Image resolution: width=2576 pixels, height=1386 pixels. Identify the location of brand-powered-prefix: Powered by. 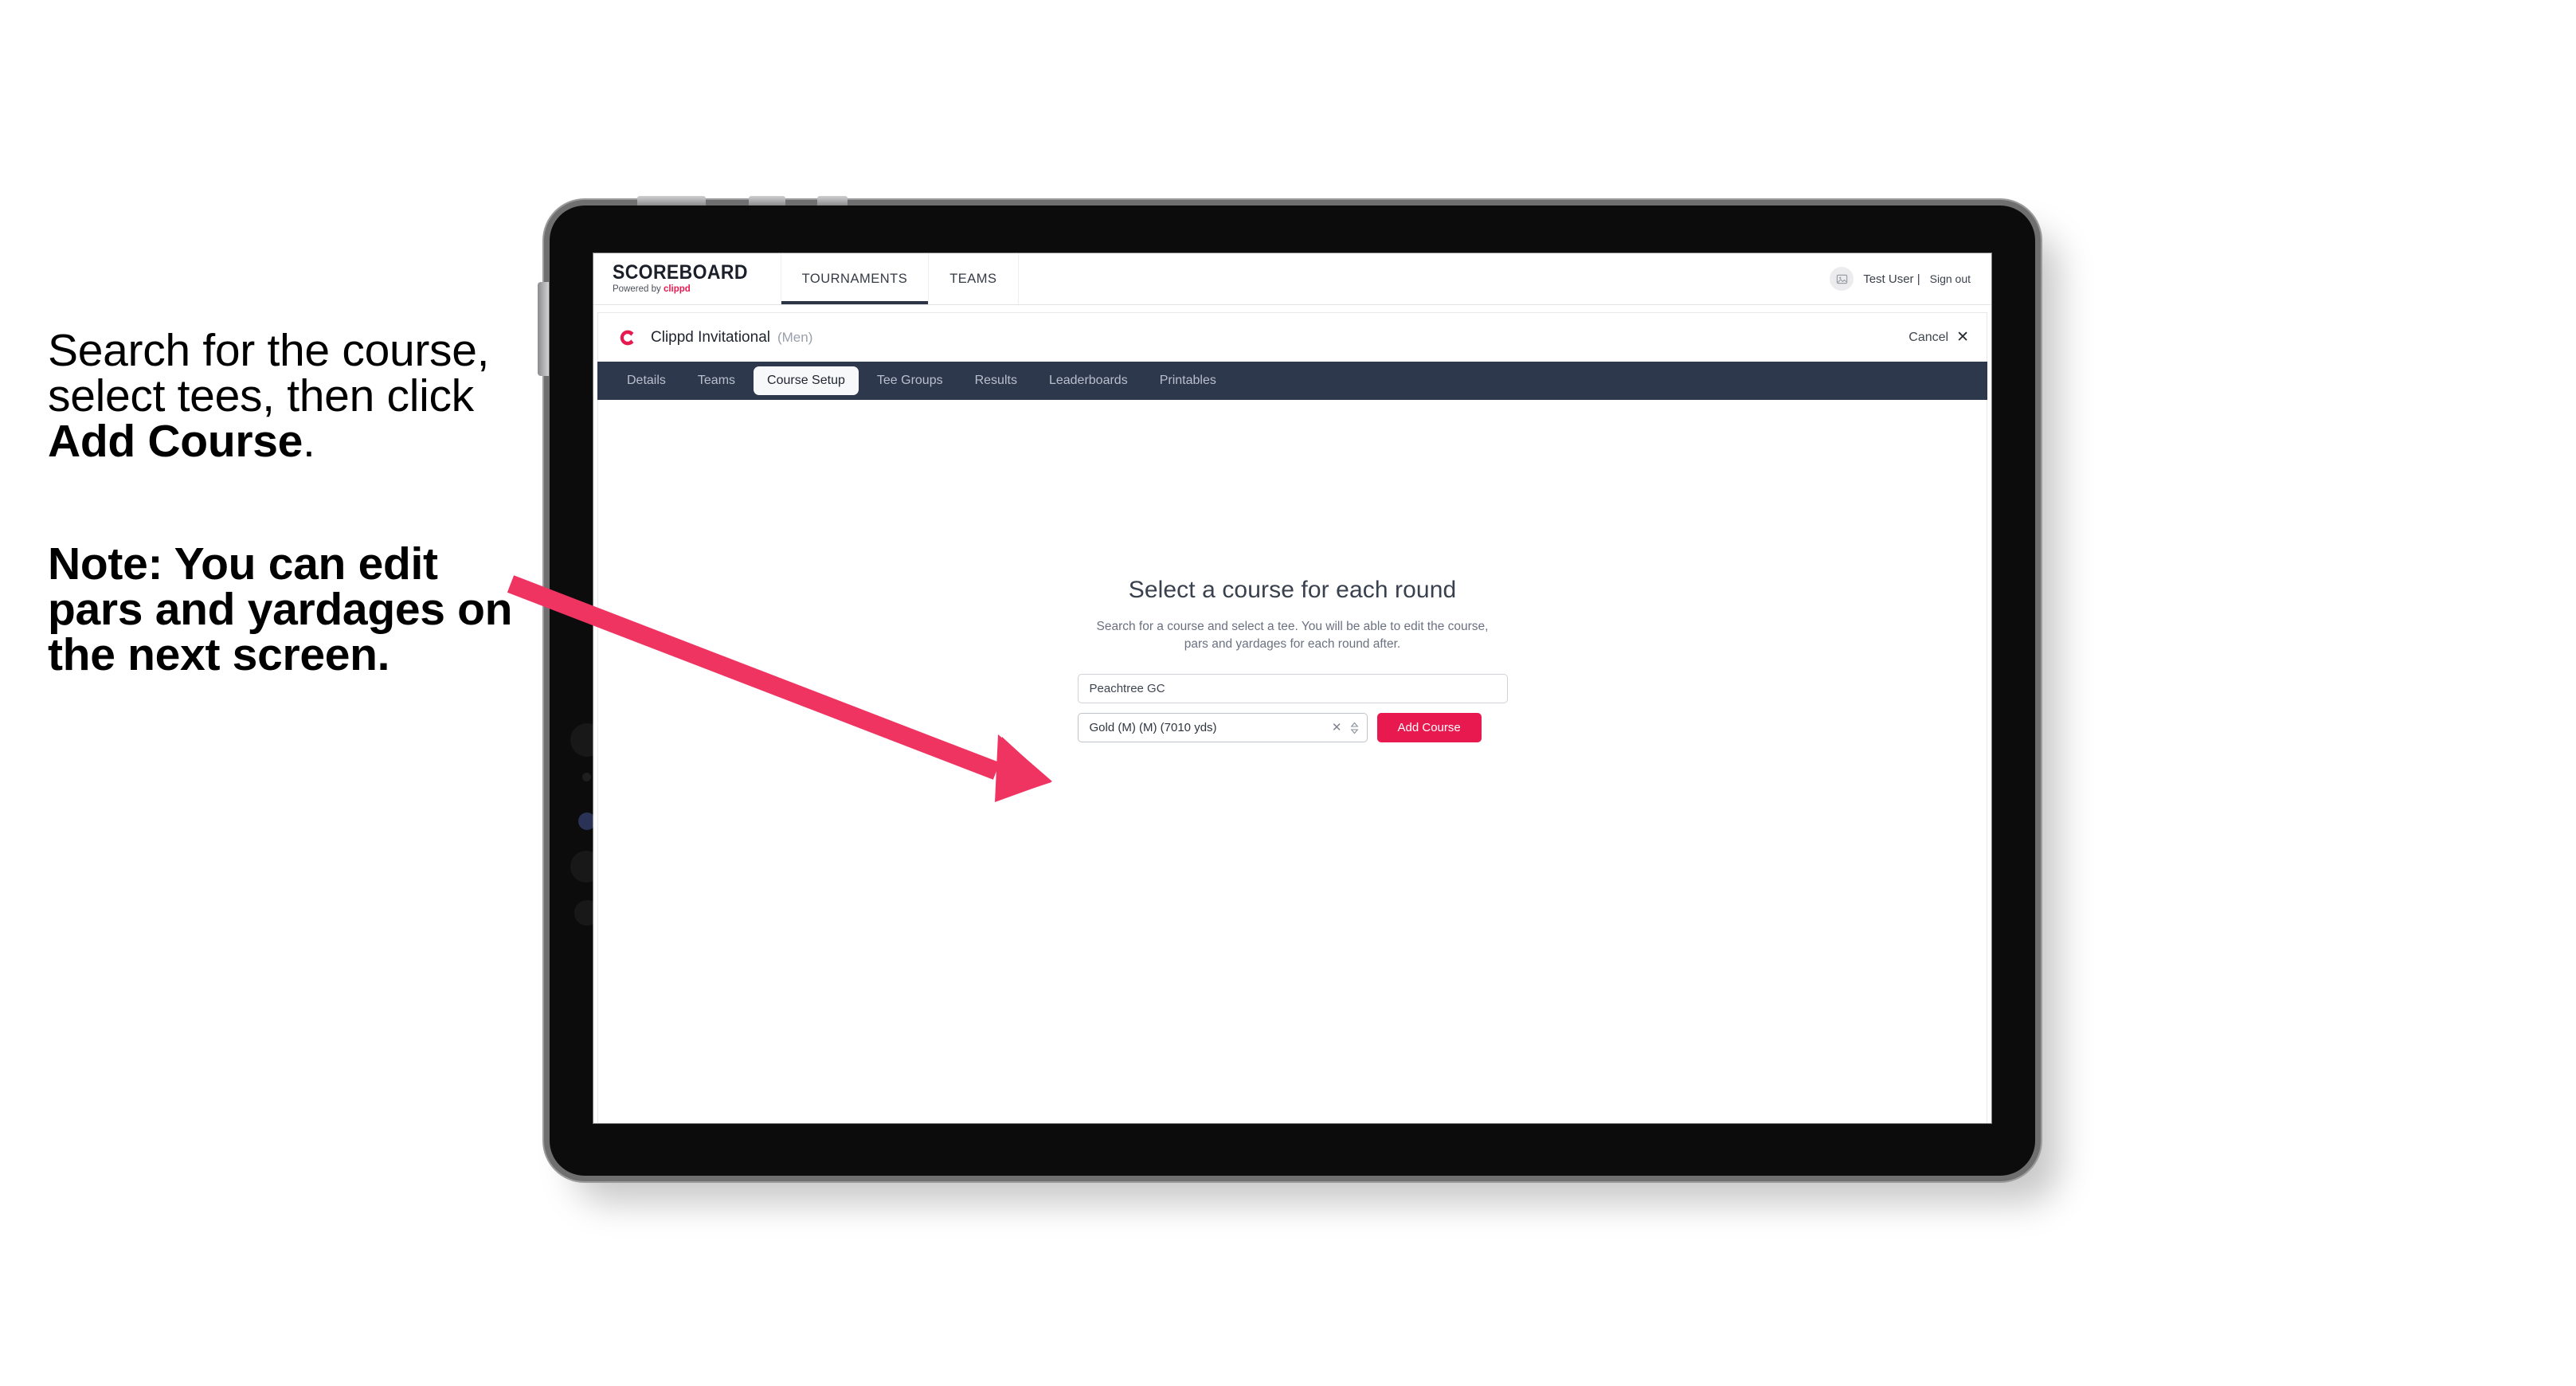
(638, 289).